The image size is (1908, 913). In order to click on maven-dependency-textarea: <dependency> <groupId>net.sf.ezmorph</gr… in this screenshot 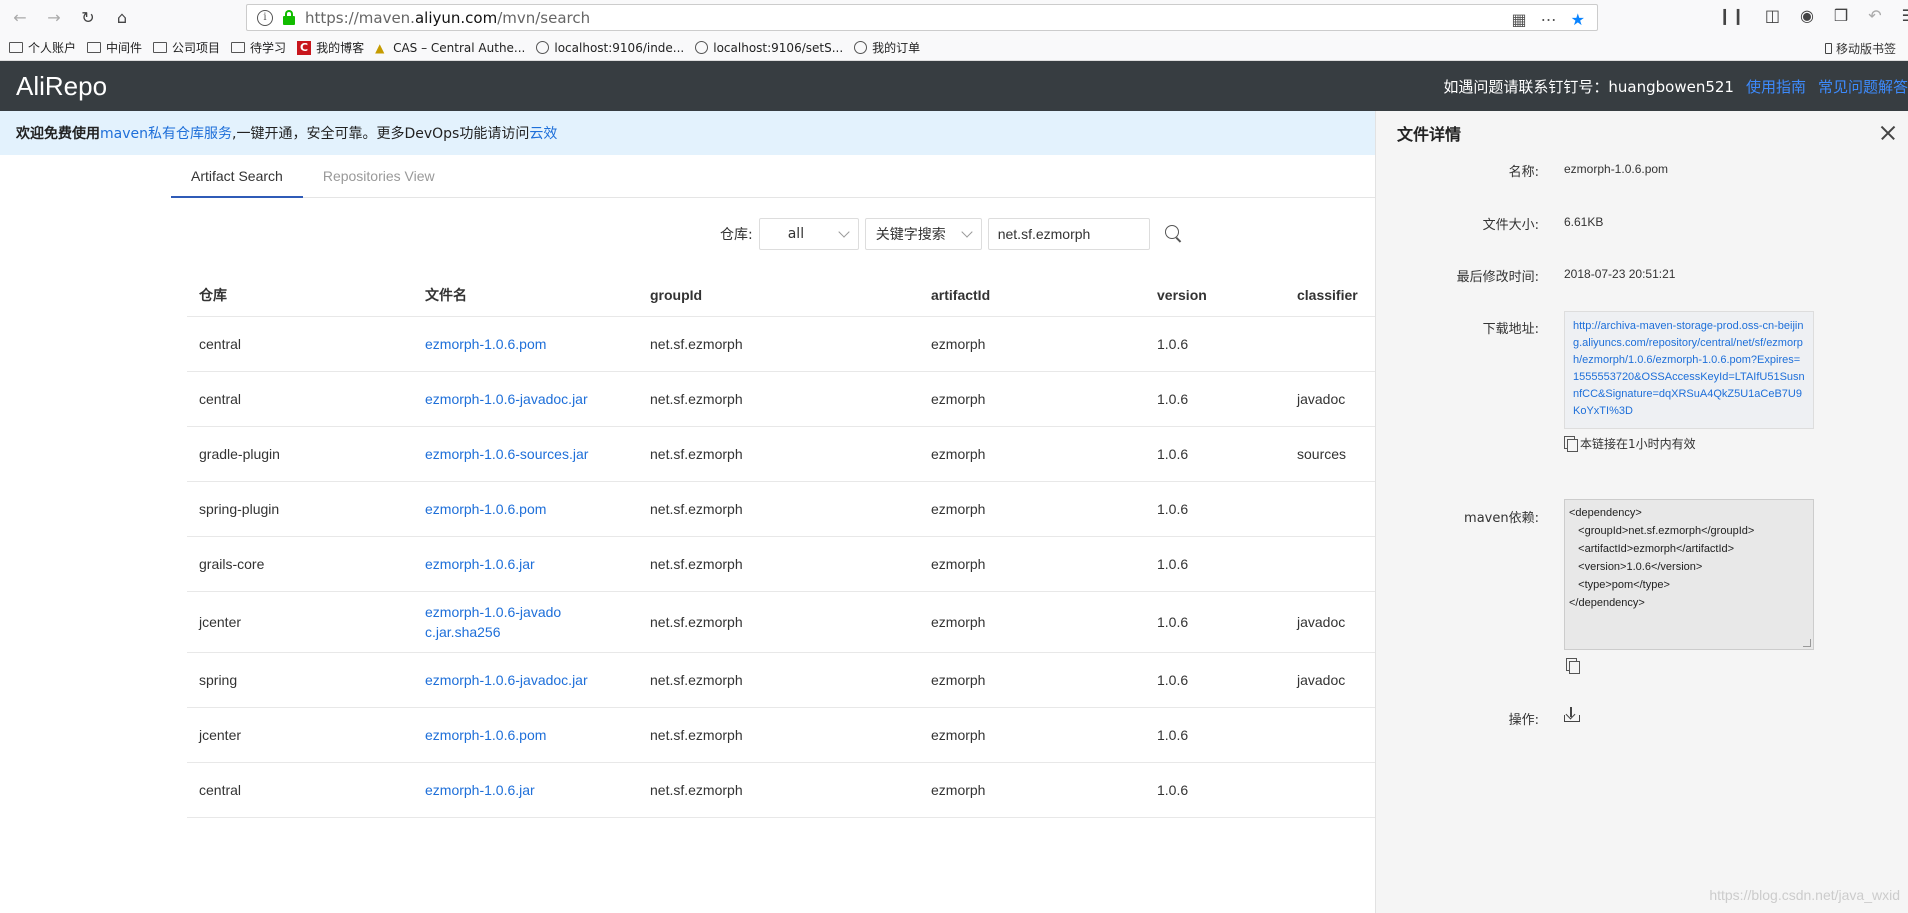, I will do `click(1689, 574)`.